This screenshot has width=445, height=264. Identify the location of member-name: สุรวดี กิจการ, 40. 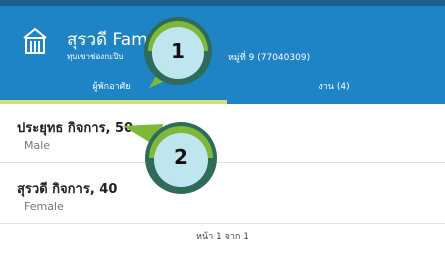
(67, 189).